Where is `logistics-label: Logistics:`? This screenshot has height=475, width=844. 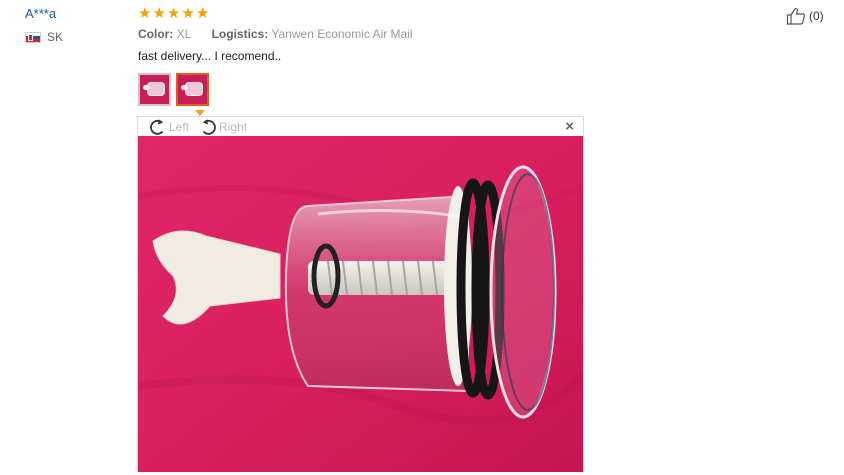
logistics-label: Logistics: is located at coordinates (240, 34).